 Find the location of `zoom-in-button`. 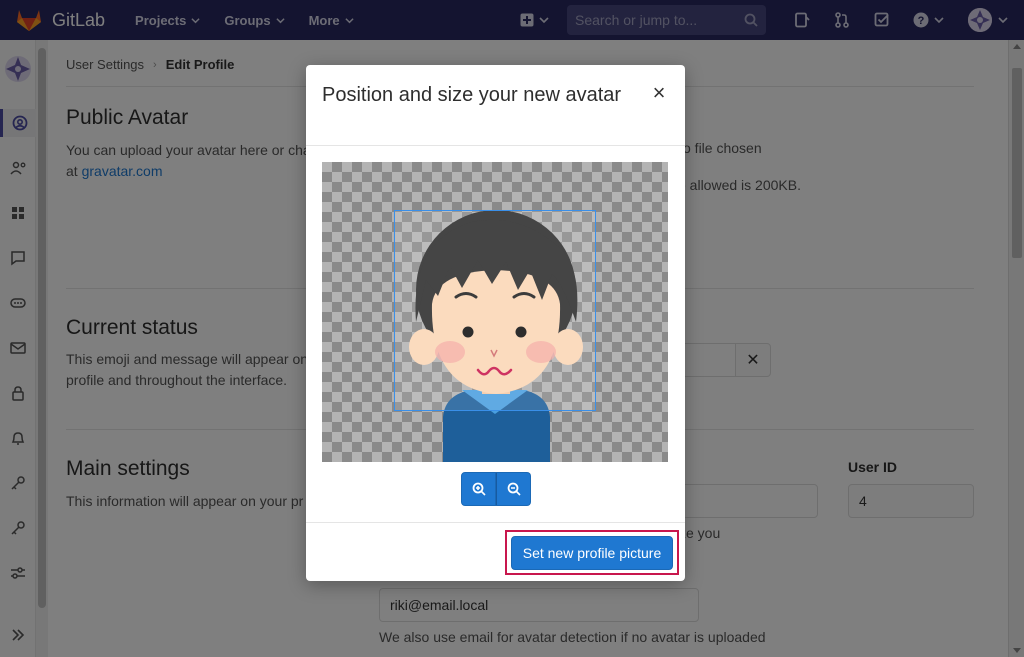

zoom-in-button is located at coordinates (478, 489).